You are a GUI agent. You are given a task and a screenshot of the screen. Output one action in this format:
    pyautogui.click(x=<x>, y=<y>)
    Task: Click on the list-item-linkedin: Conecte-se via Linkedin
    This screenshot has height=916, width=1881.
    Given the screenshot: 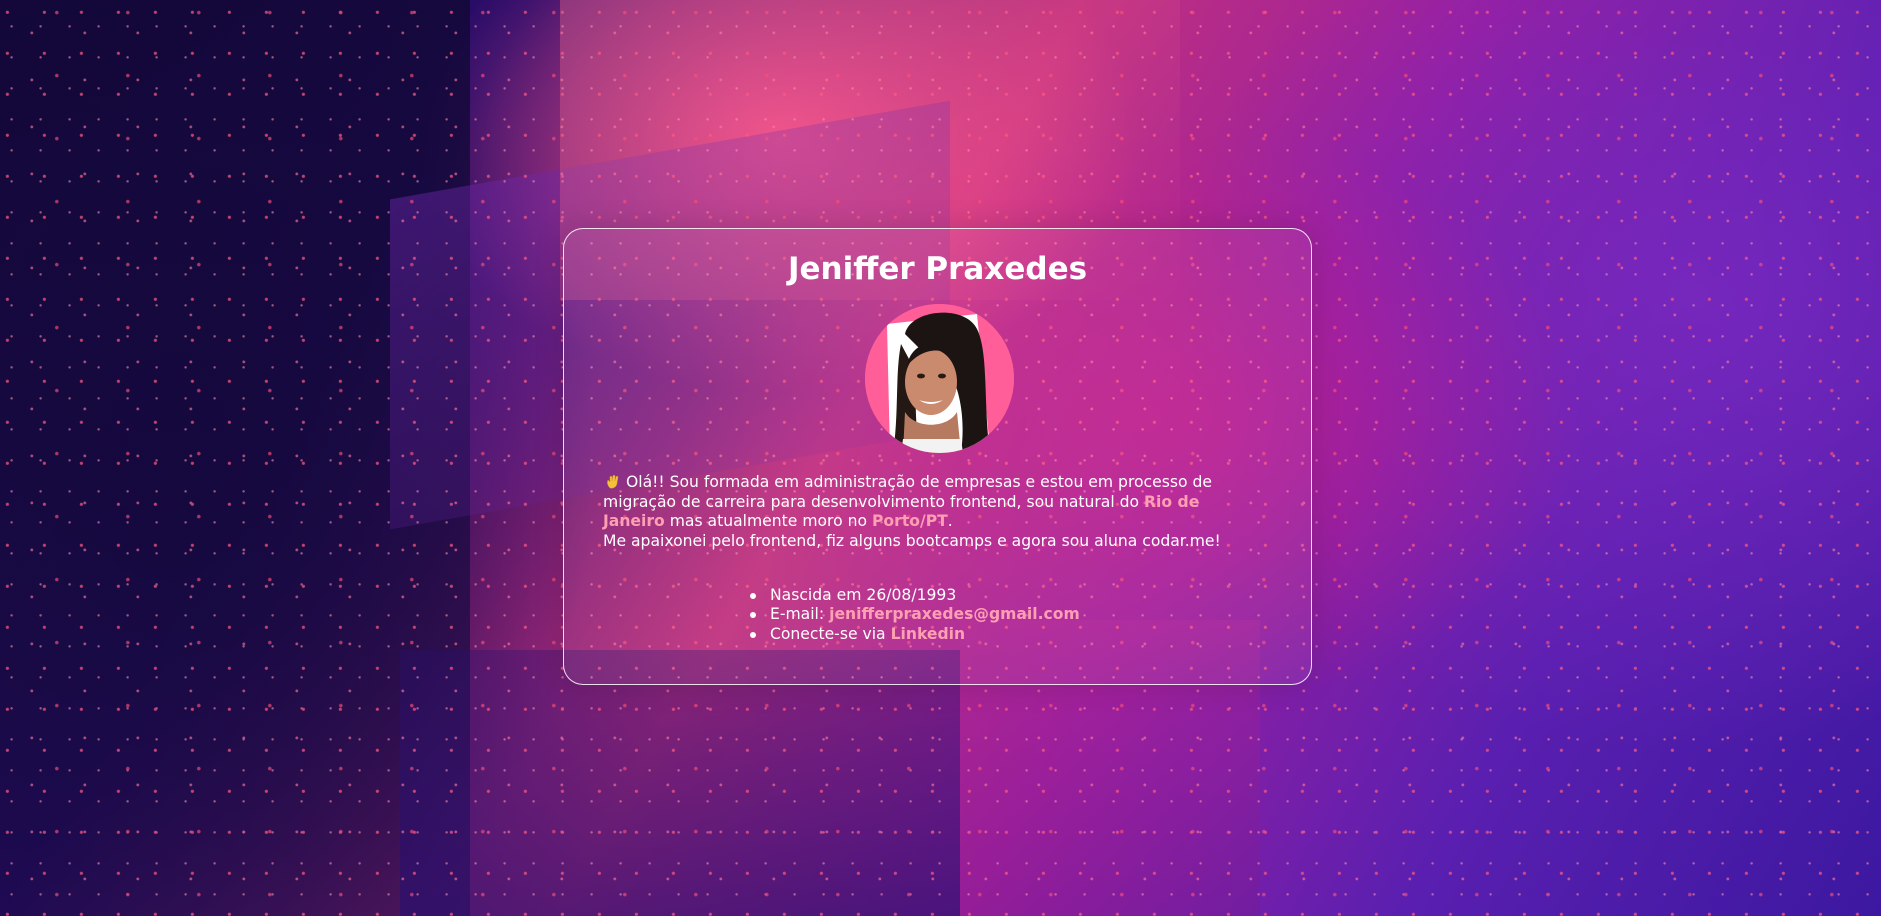 What is the action you would take?
    pyautogui.click(x=915, y=634)
    